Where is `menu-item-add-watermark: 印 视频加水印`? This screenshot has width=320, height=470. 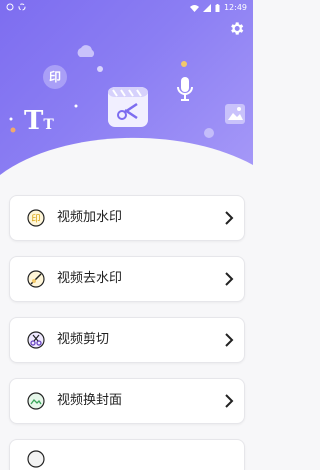 menu-item-add-watermark: 印 视频加水印 is located at coordinates (127, 218).